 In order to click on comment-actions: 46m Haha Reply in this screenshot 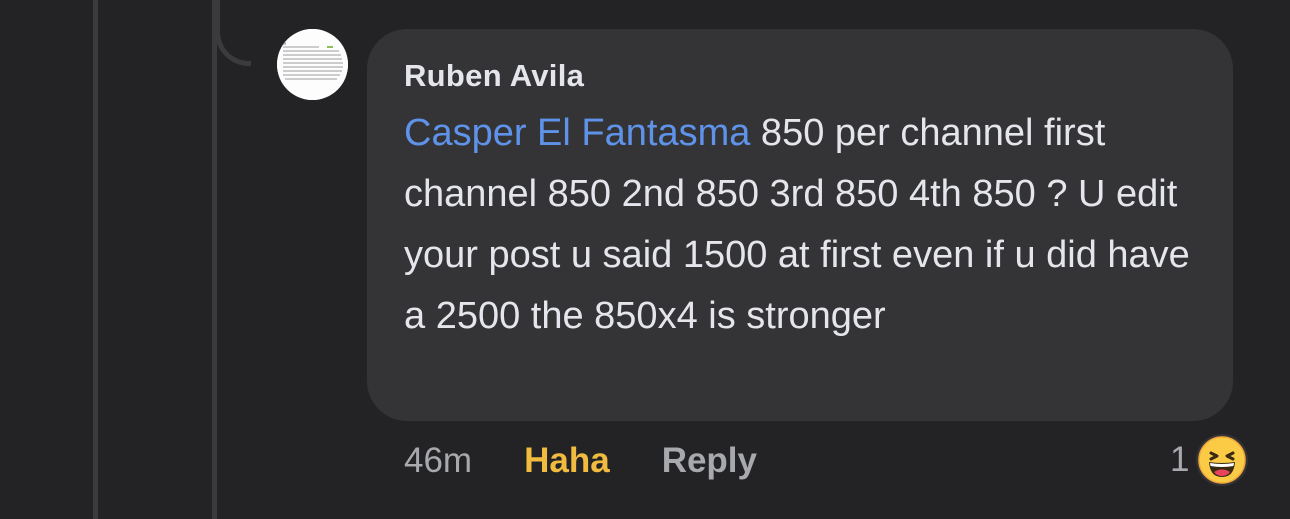, I will do `click(580, 461)`.